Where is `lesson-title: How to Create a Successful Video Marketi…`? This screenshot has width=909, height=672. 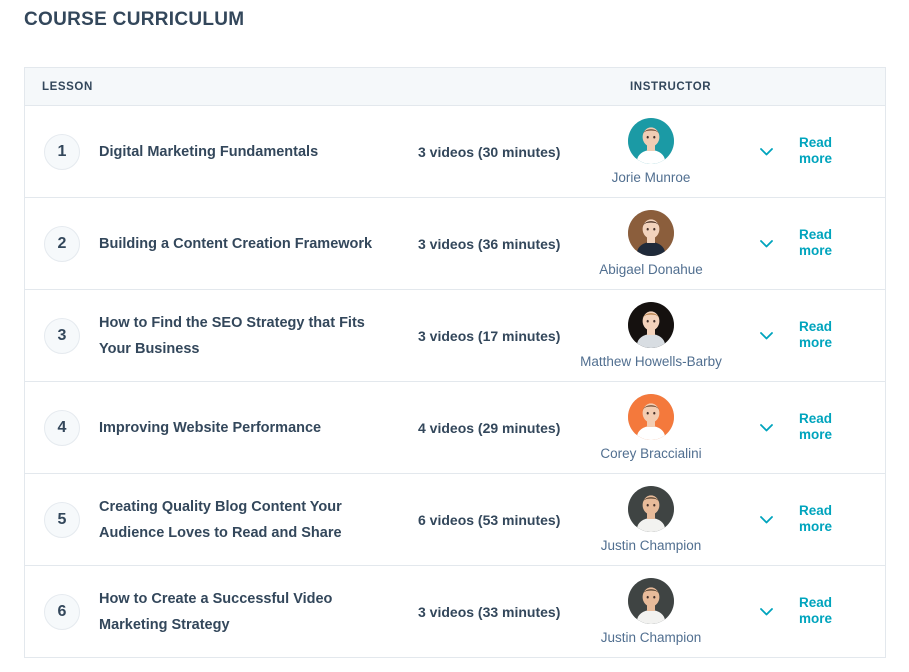
lesson-title: How to Create a Successful Video Marketi… is located at coordinates (245, 612).